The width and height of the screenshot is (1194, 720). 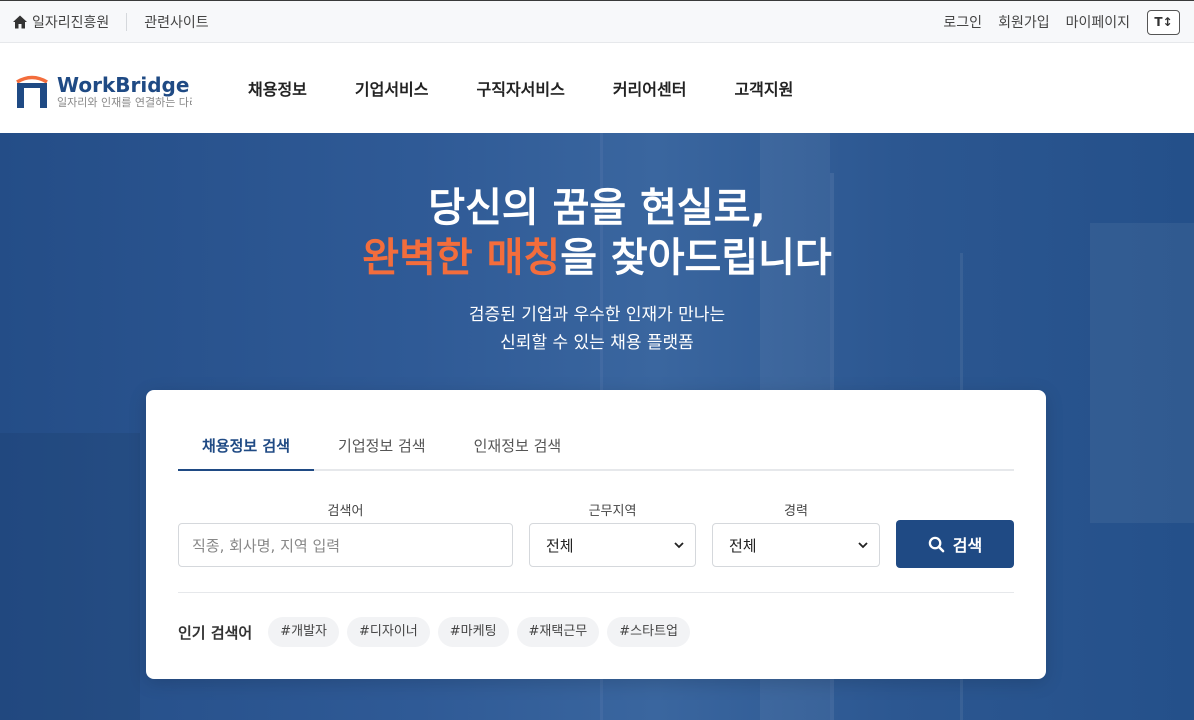 I want to click on font-size-button: T↕, so click(x=1163, y=22).